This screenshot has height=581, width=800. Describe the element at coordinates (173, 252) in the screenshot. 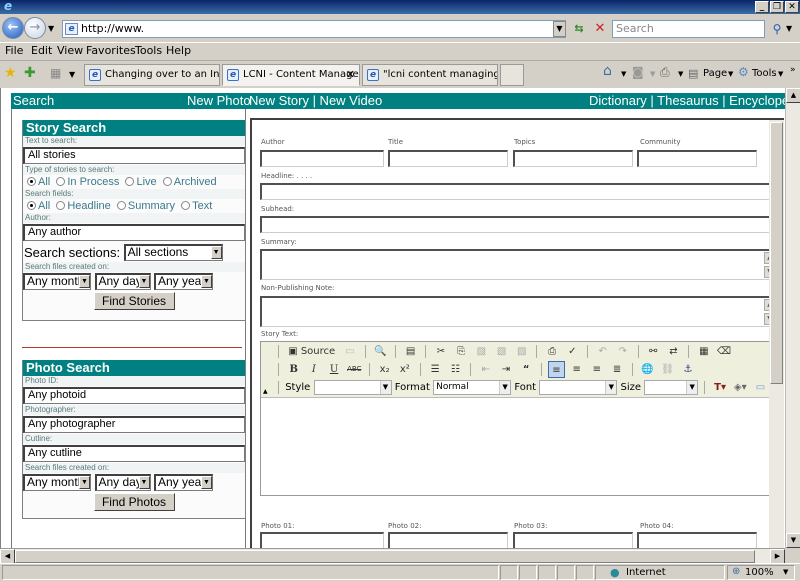

I see `sections-select: All sections ▼` at that location.